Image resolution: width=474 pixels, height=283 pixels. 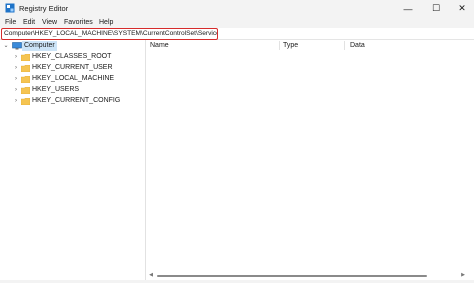 What do you see at coordinates (44, 8) in the screenshot?
I see `window-title: Registry Editor` at bounding box center [44, 8].